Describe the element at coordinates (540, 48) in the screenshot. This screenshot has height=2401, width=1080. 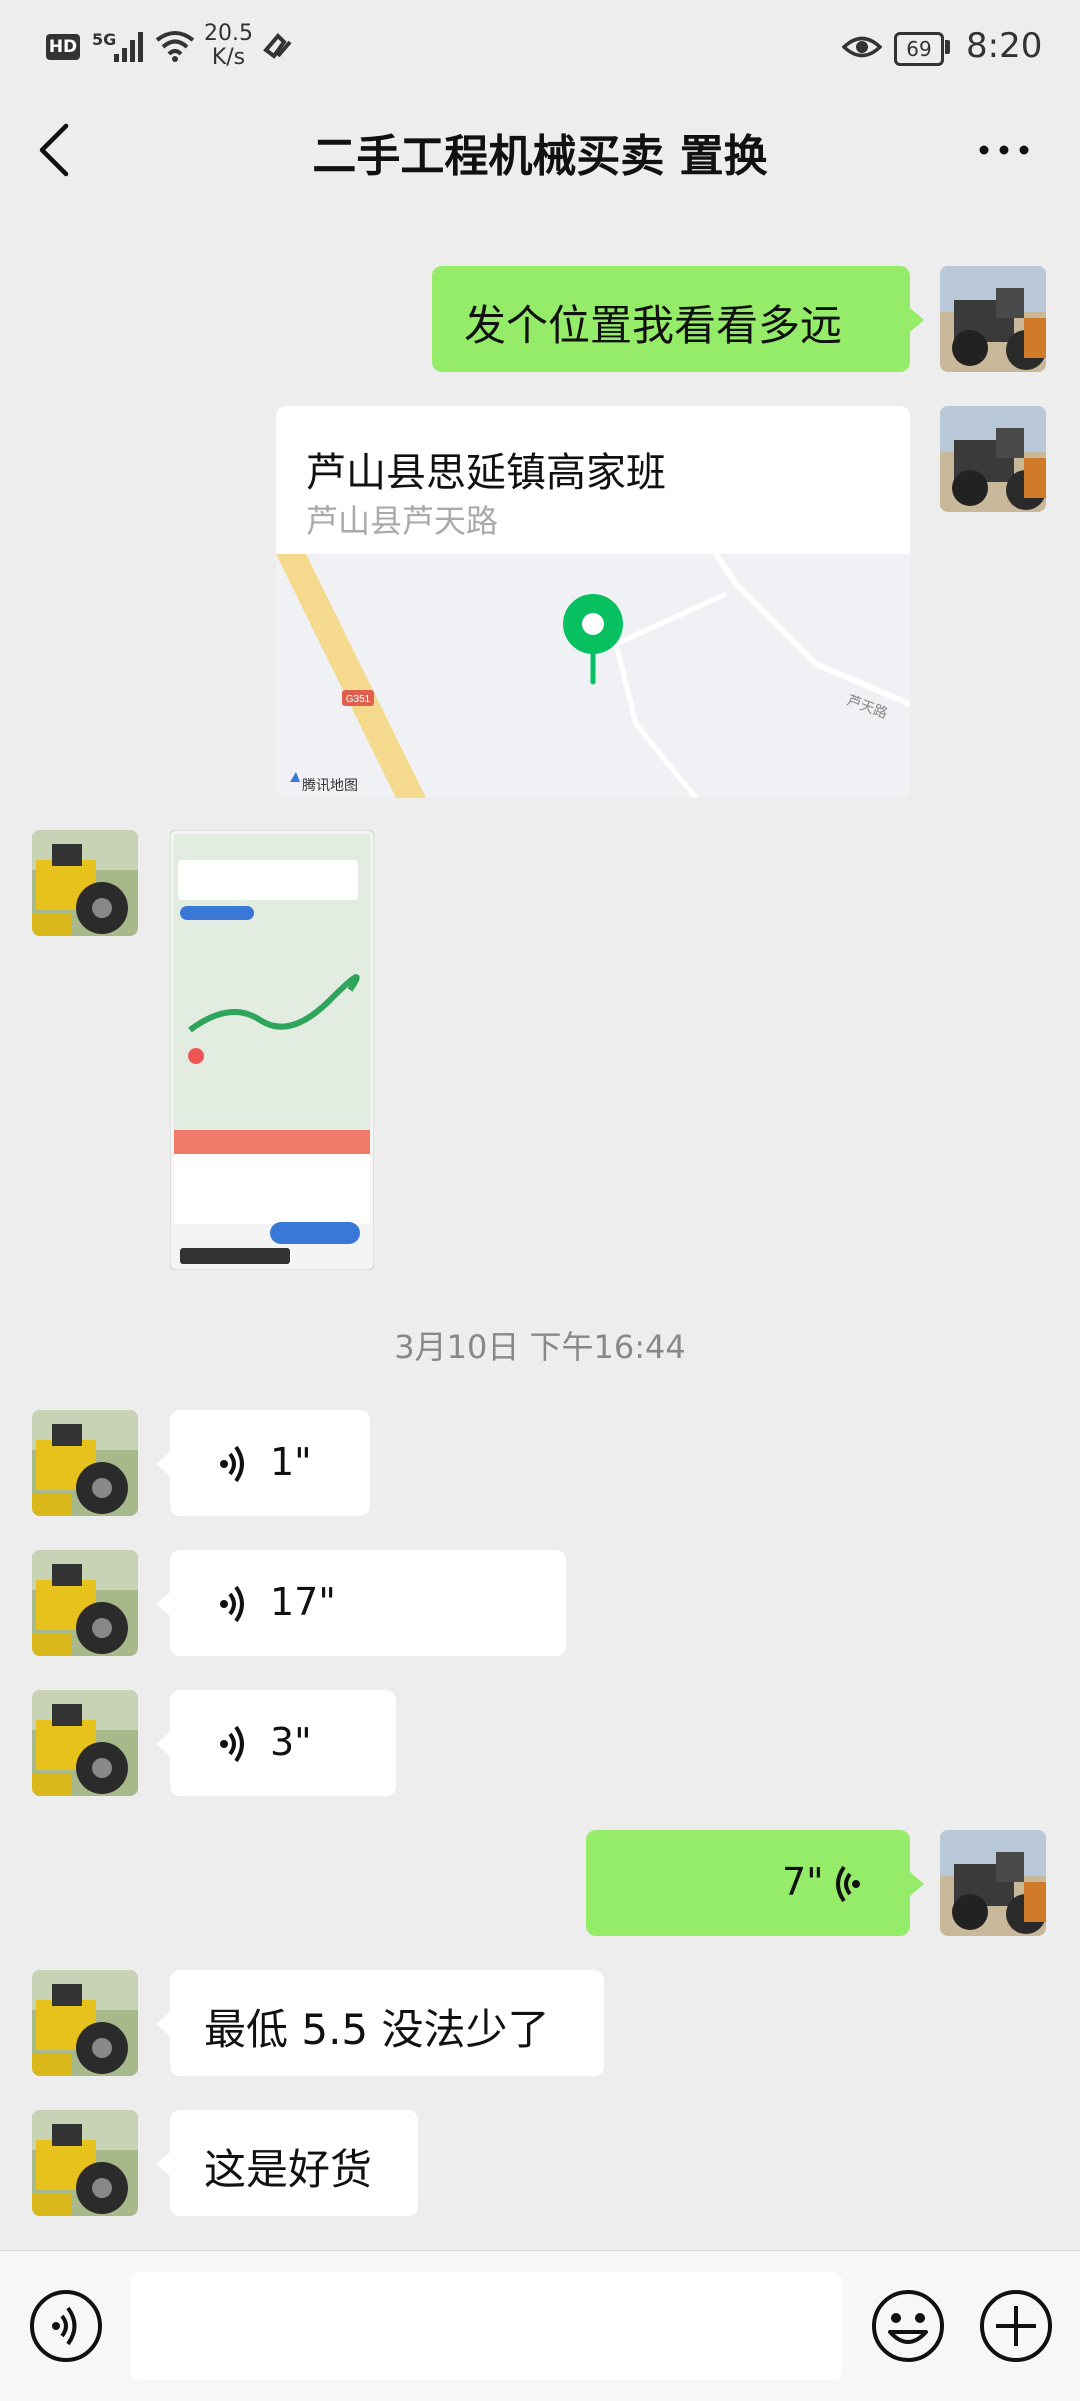
I see `status-bar: HD 5G 20.5 K/s 69 8:20` at that location.